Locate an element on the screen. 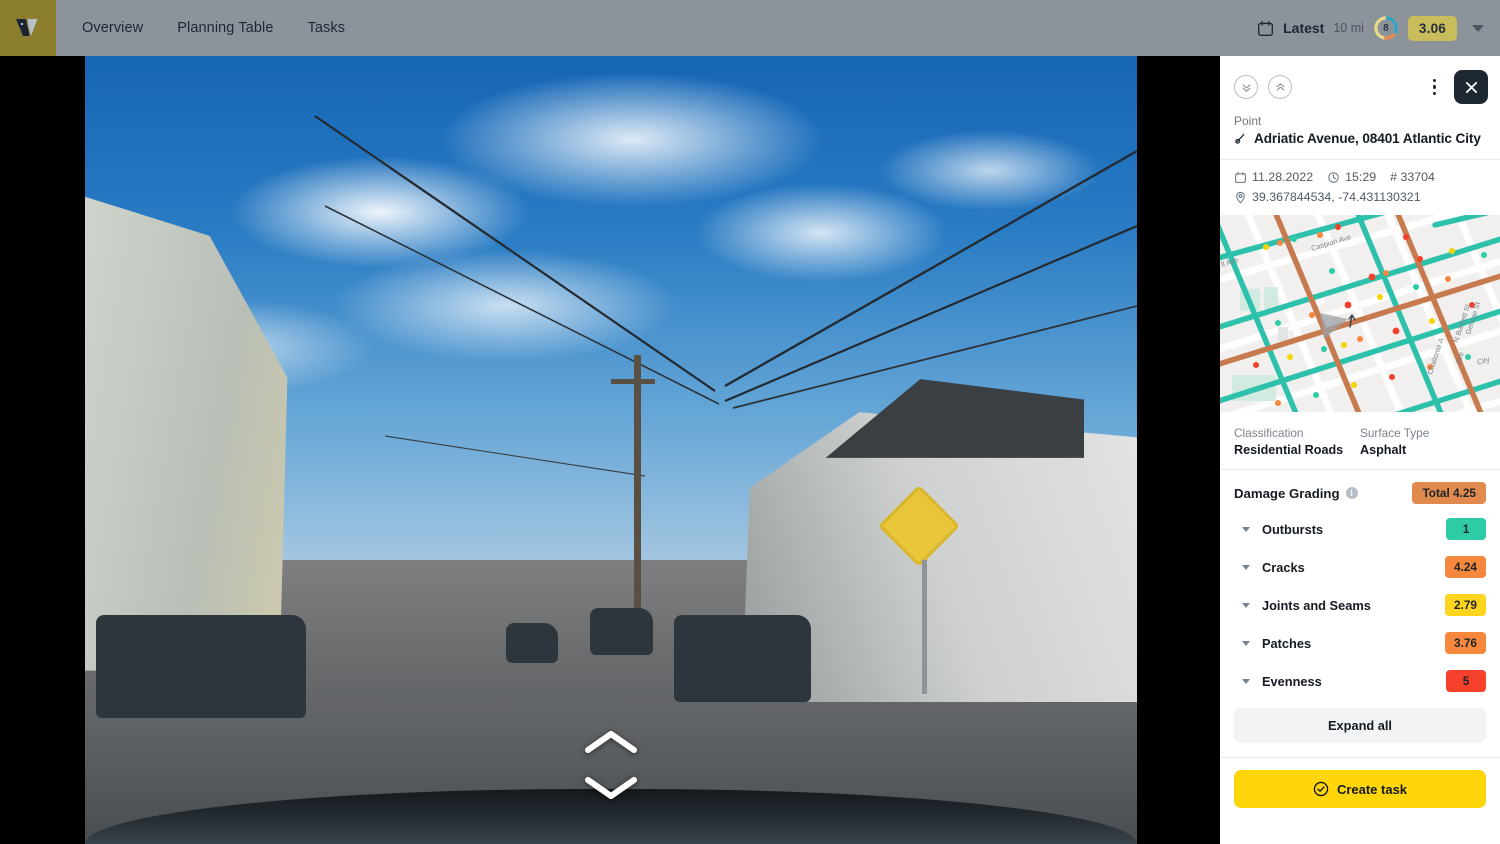 Image resolution: width=1500 pixels, height=844 pixels. classification-value: Residential Roads is located at coordinates (1289, 450).